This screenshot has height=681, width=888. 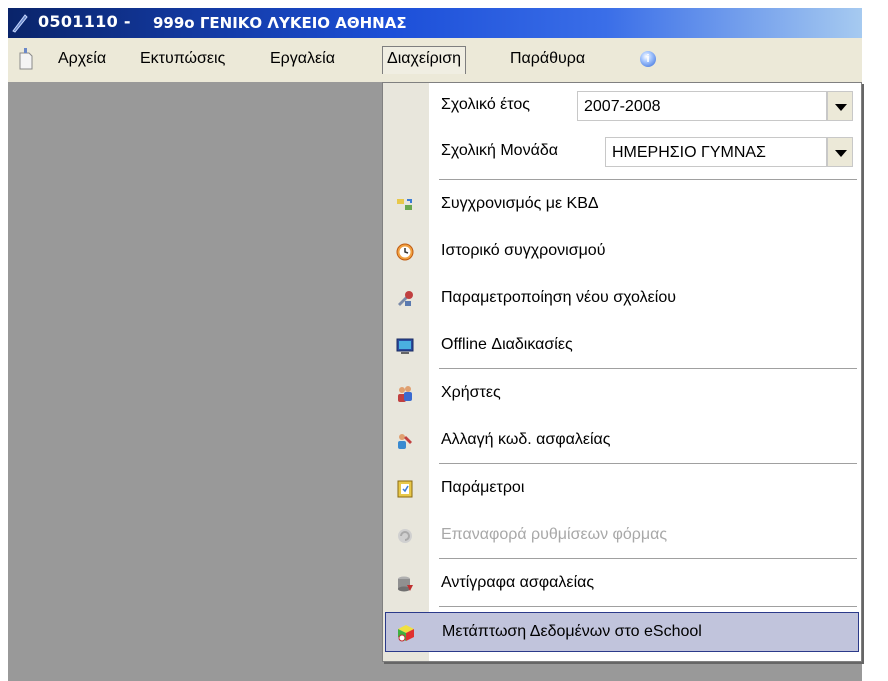 What do you see at coordinates (622, 394) in the screenshot?
I see `menu-item-users: Χρήστες` at bounding box center [622, 394].